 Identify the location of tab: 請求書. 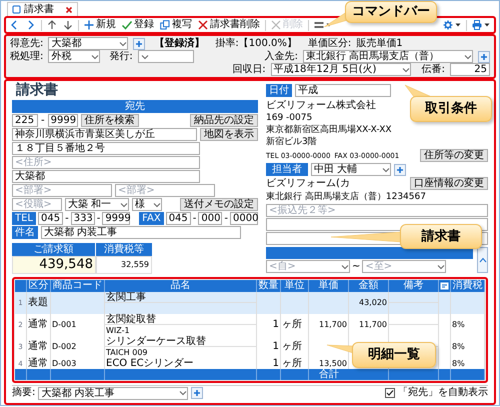
(42, 9).